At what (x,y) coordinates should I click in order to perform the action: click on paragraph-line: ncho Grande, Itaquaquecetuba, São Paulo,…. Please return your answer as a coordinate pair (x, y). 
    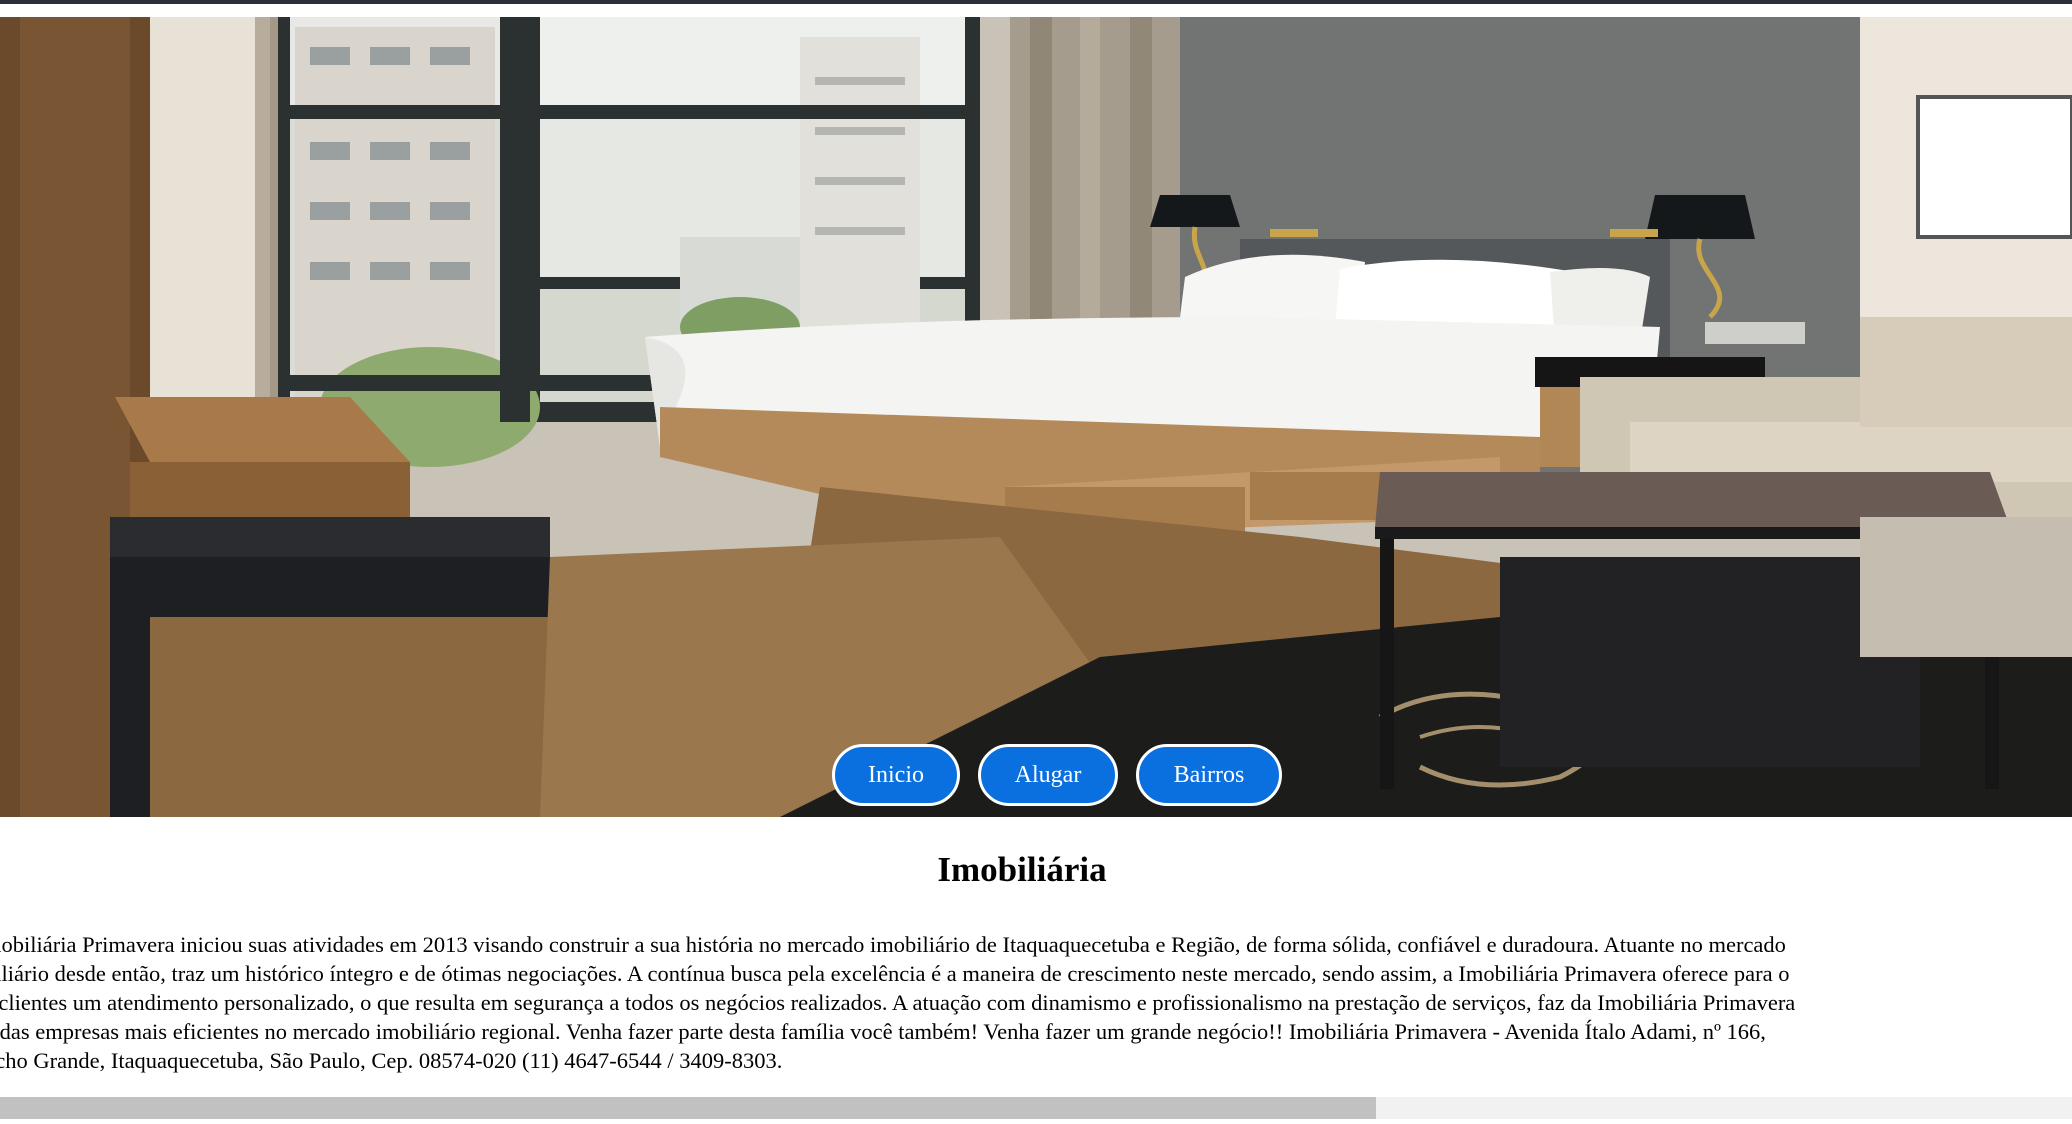
    Looking at the image, I should click on (391, 1060).